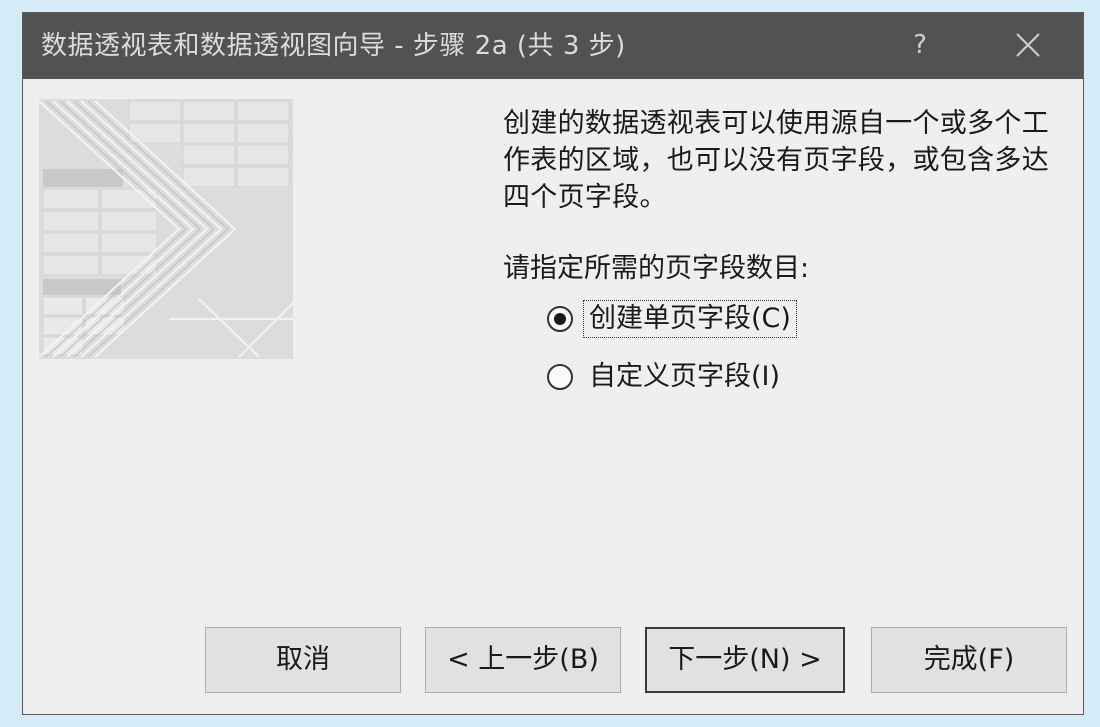 The height and width of the screenshot is (727, 1100). I want to click on option-single-page-field: 创建单页字段(C), so click(672, 319).